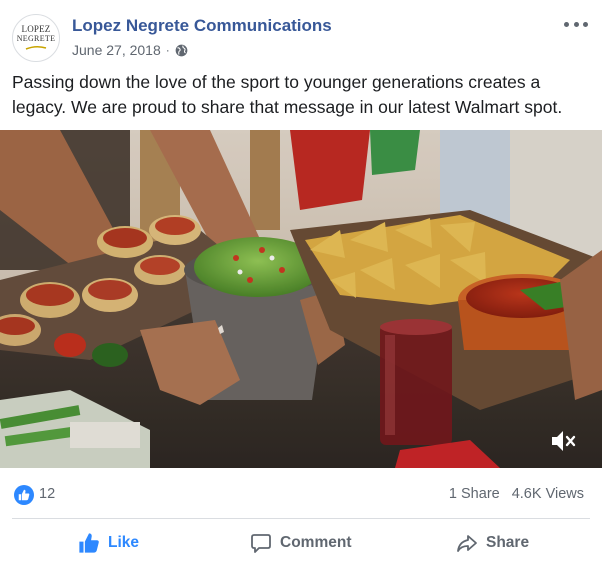  Describe the element at coordinates (316, 542) in the screenshot. I see `comment-label: Comment` at that location.